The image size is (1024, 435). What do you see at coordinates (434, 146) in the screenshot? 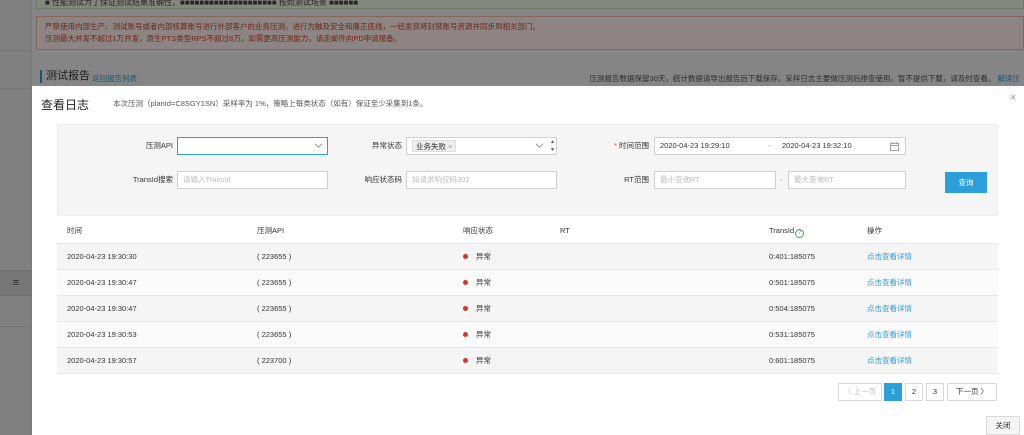
I see `exception-tag: 业务失败 ×` at bounding box center [434, 146].